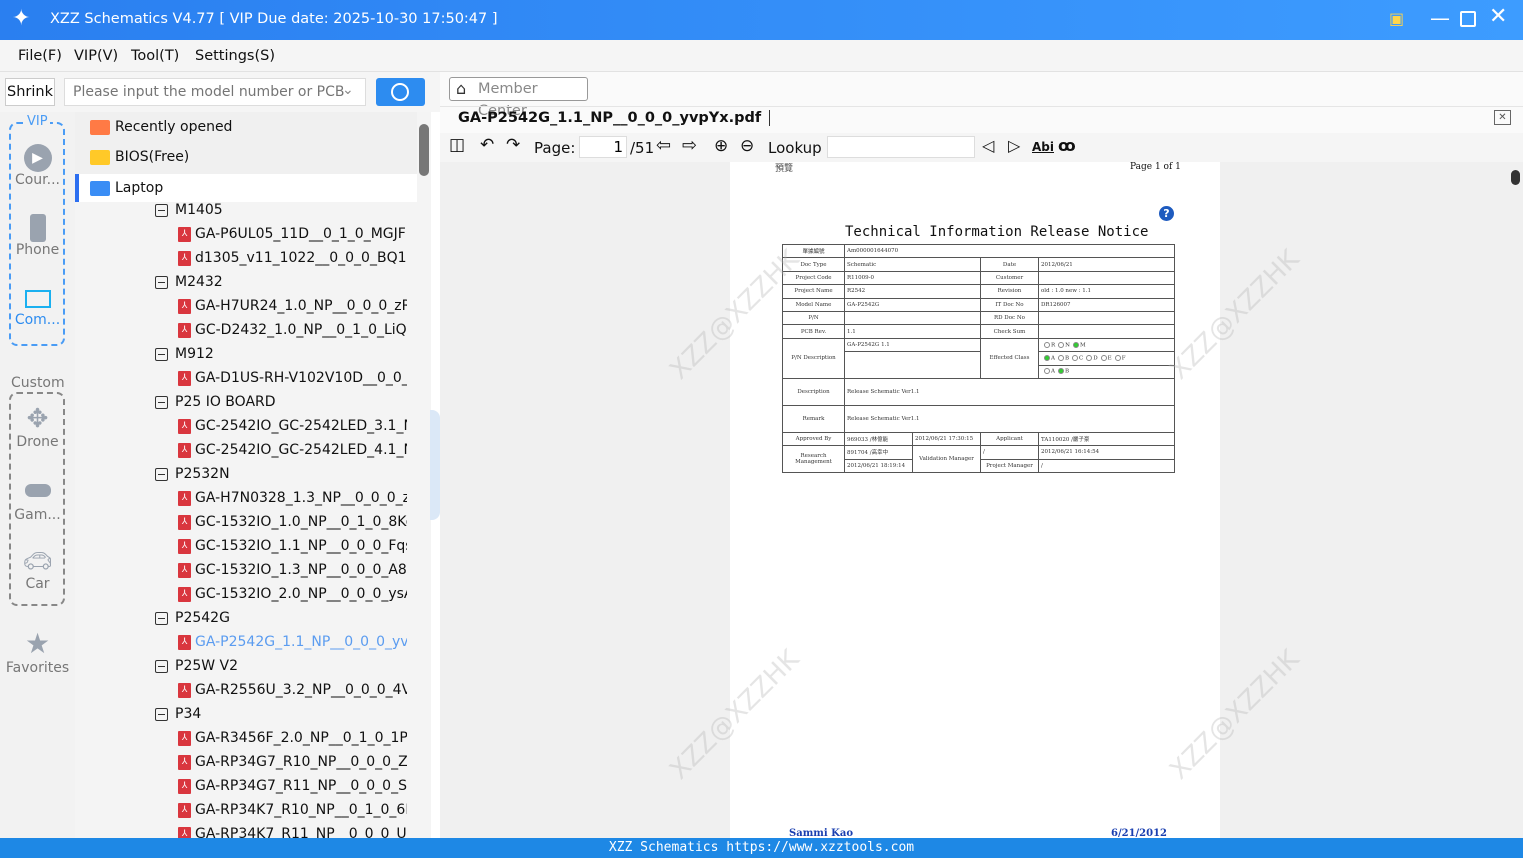  Describe the element at coordinates (487, 145) in the screenshot. I see `rotate-left-icon: ↶` at that location.